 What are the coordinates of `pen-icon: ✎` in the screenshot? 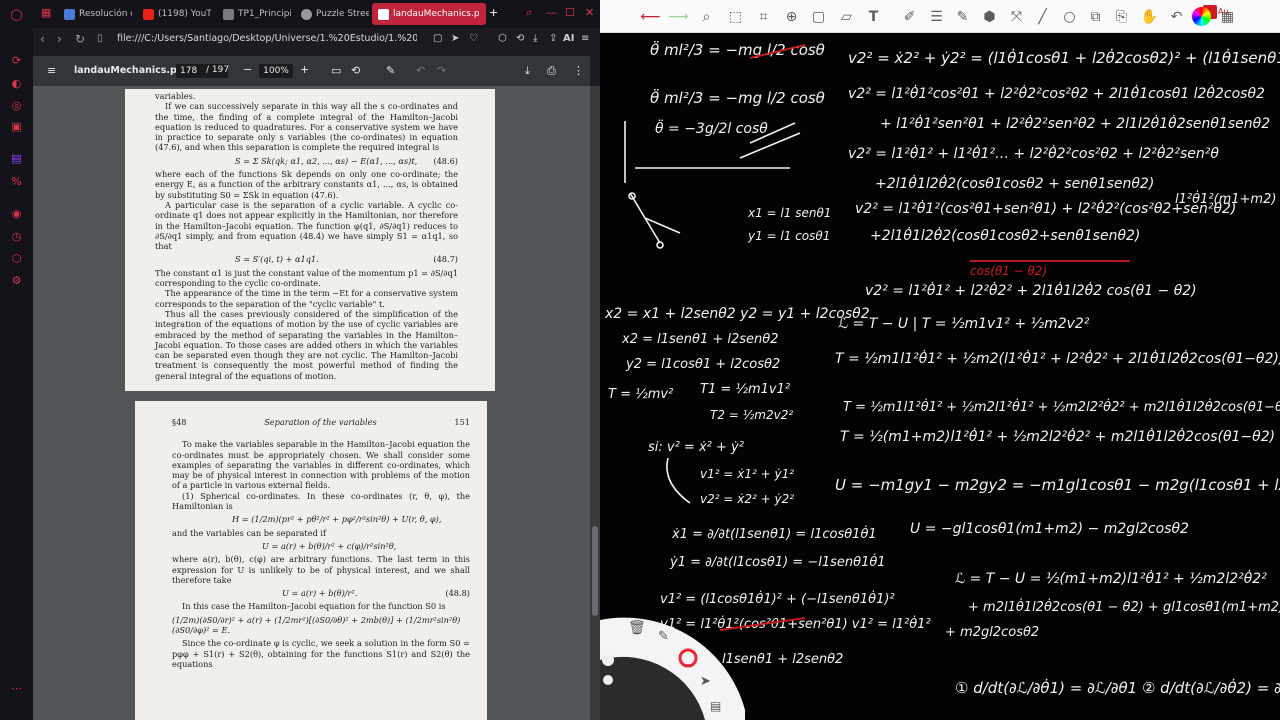 It's located at (962, 16).